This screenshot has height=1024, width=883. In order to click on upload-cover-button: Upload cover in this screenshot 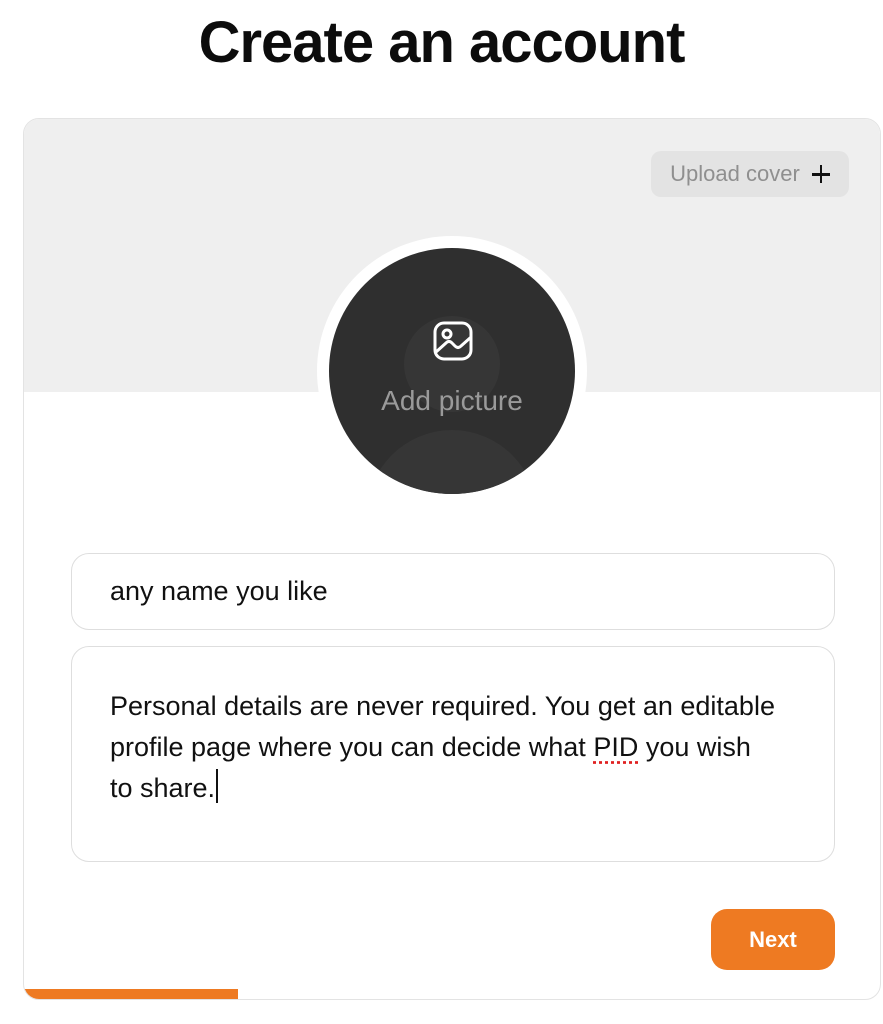, I will do `click(750, 174)`.